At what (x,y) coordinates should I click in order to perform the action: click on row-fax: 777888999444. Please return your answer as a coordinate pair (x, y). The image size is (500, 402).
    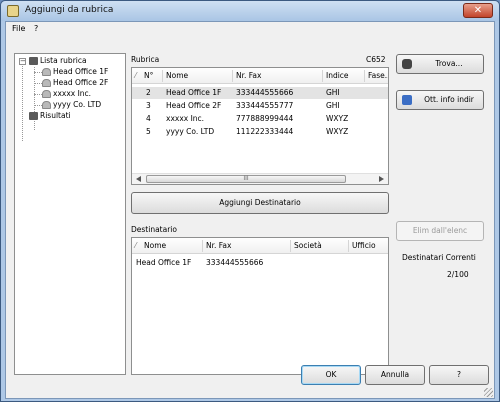
    Looking at the image, I should click on (265, 118).